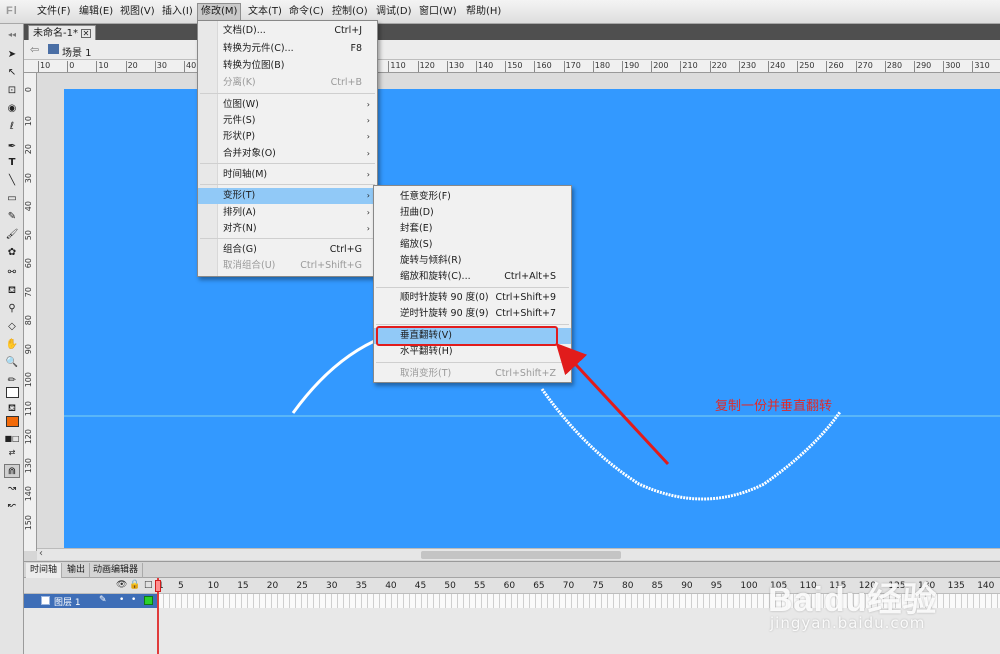 The height and width of the screenshot is (654, 1000). I want to click on paint-bucket-tool-icon: ⛾, so click(12, 291).